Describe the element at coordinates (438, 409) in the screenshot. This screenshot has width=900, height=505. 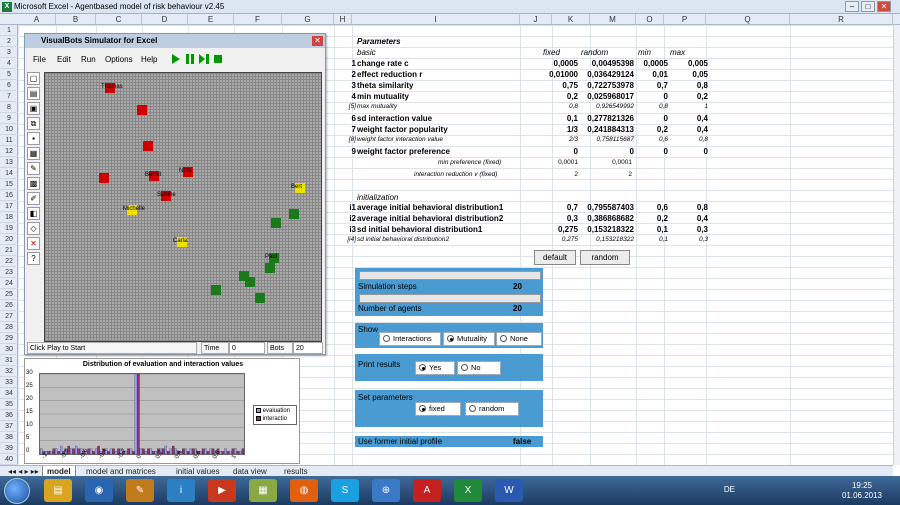
I see `setparams-fixed-radio: fixed` at that location.